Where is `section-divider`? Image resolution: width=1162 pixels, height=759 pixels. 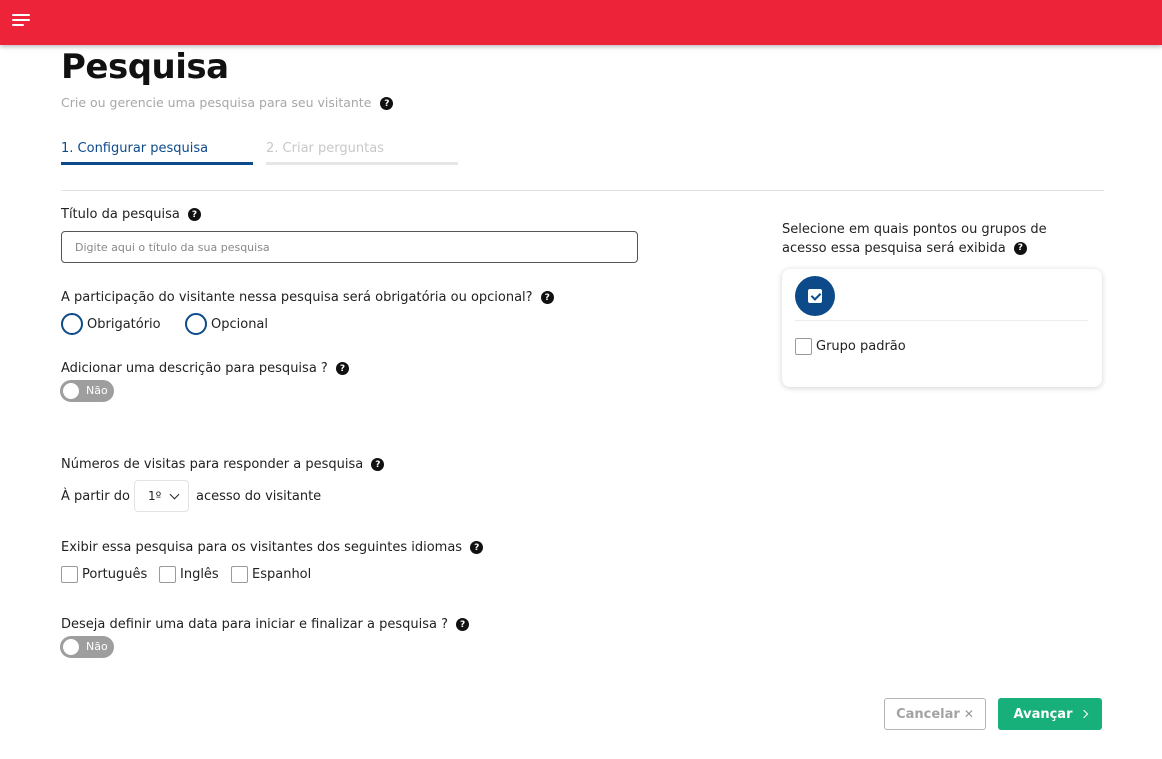 section-divider is located at coordinates (582, 190).